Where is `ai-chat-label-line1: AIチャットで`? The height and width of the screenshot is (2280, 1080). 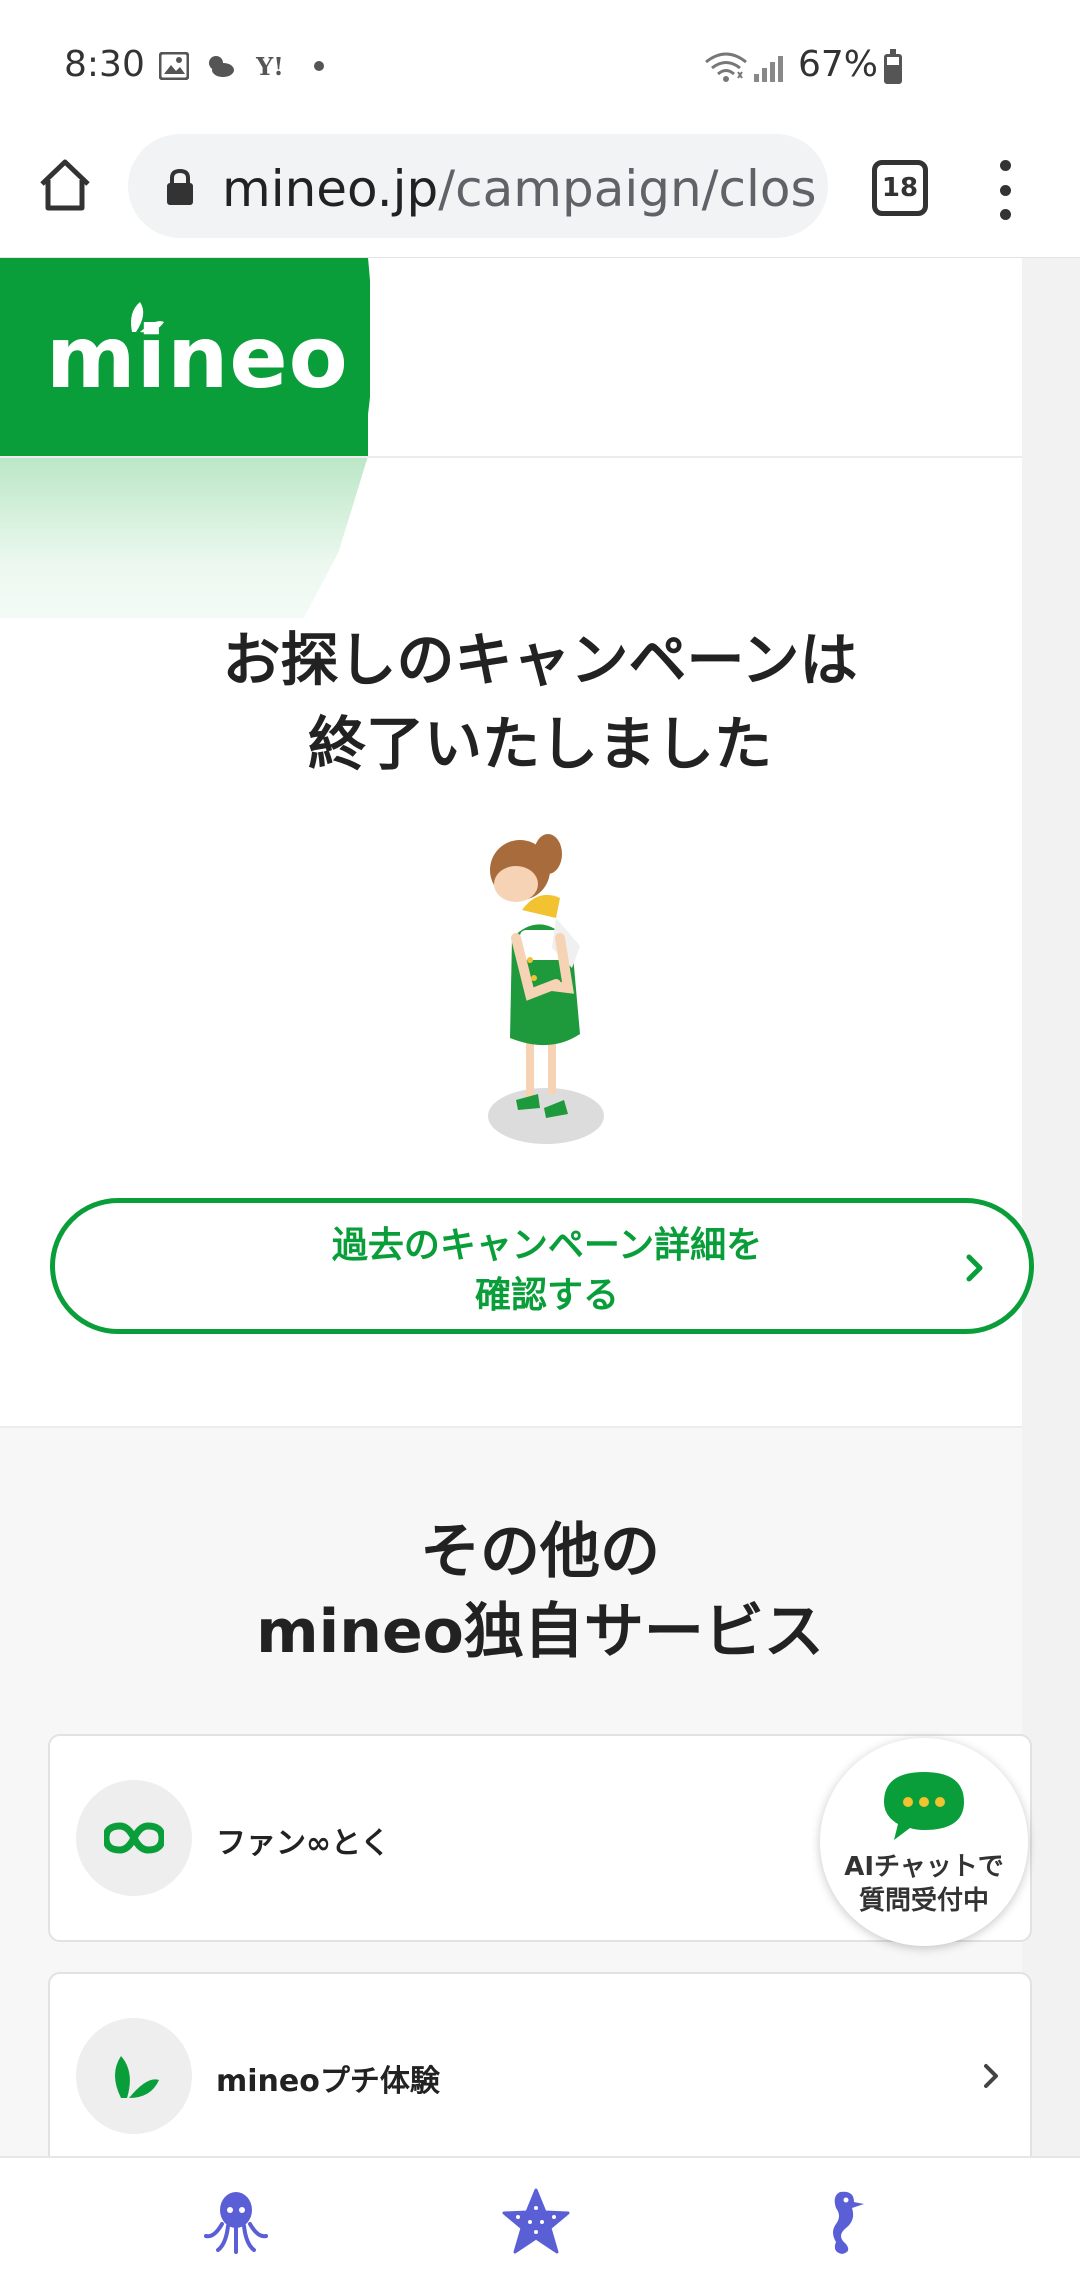 ai-chat-label-line1: AIチャットで is located at coordinates (924, 1867).